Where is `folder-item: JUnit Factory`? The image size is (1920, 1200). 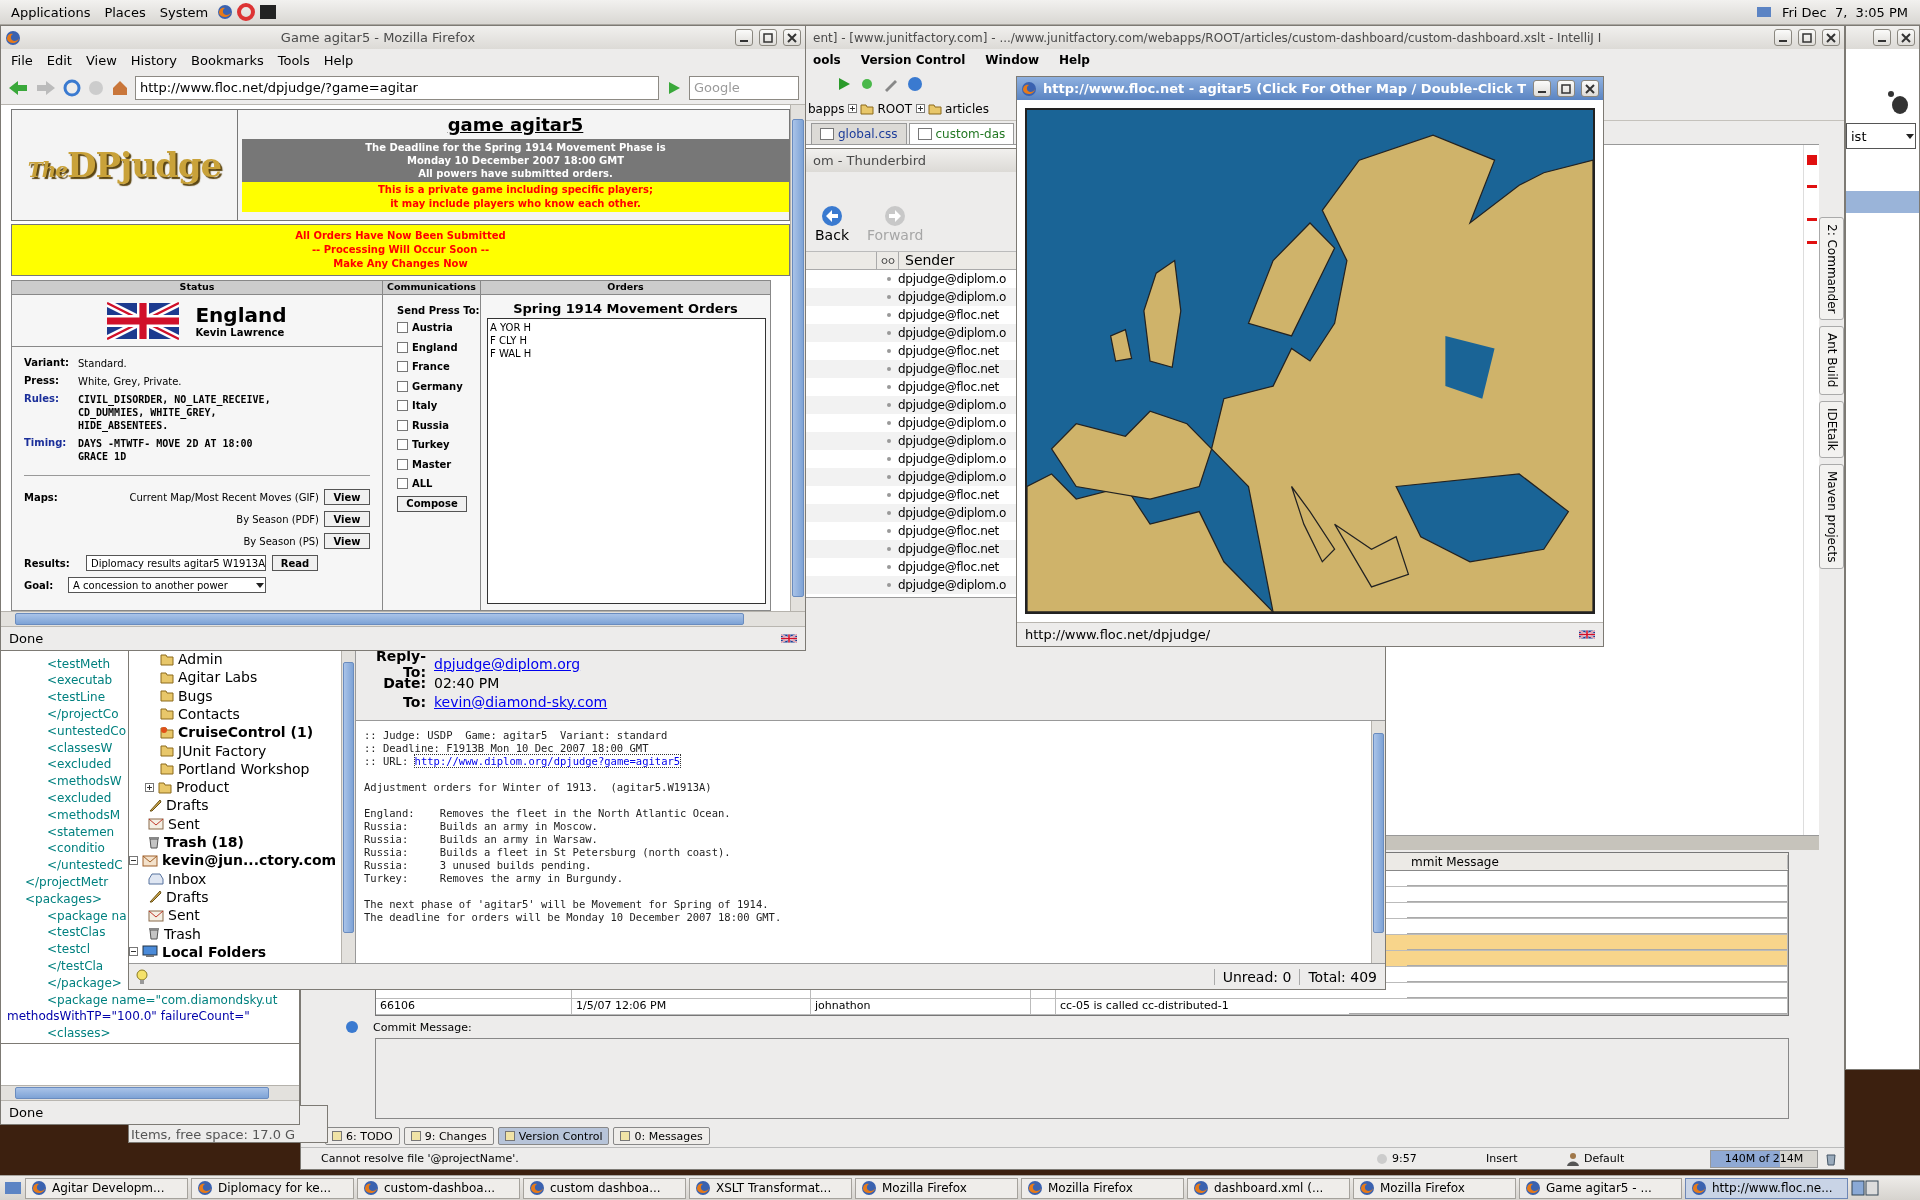
folder-item: JUnit Factory is located at coordinates (235, 750).